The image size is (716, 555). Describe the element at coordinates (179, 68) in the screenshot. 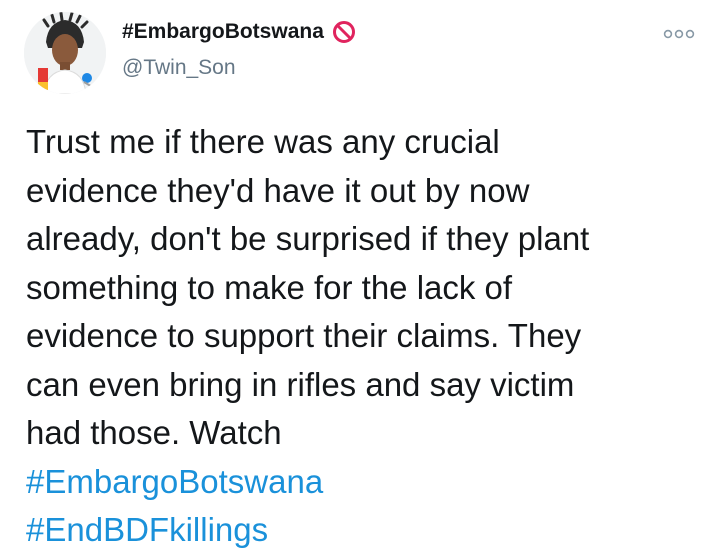

I see `user-handle: @Twin_Son` at that location.